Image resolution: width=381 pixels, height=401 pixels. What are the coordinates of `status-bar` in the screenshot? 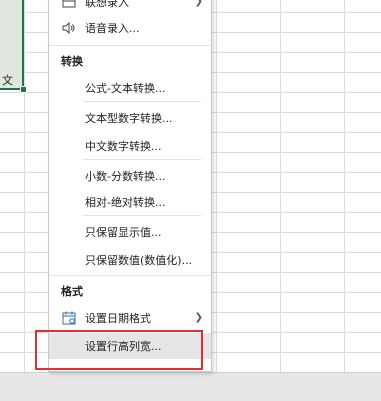 It's located at (190, 386).